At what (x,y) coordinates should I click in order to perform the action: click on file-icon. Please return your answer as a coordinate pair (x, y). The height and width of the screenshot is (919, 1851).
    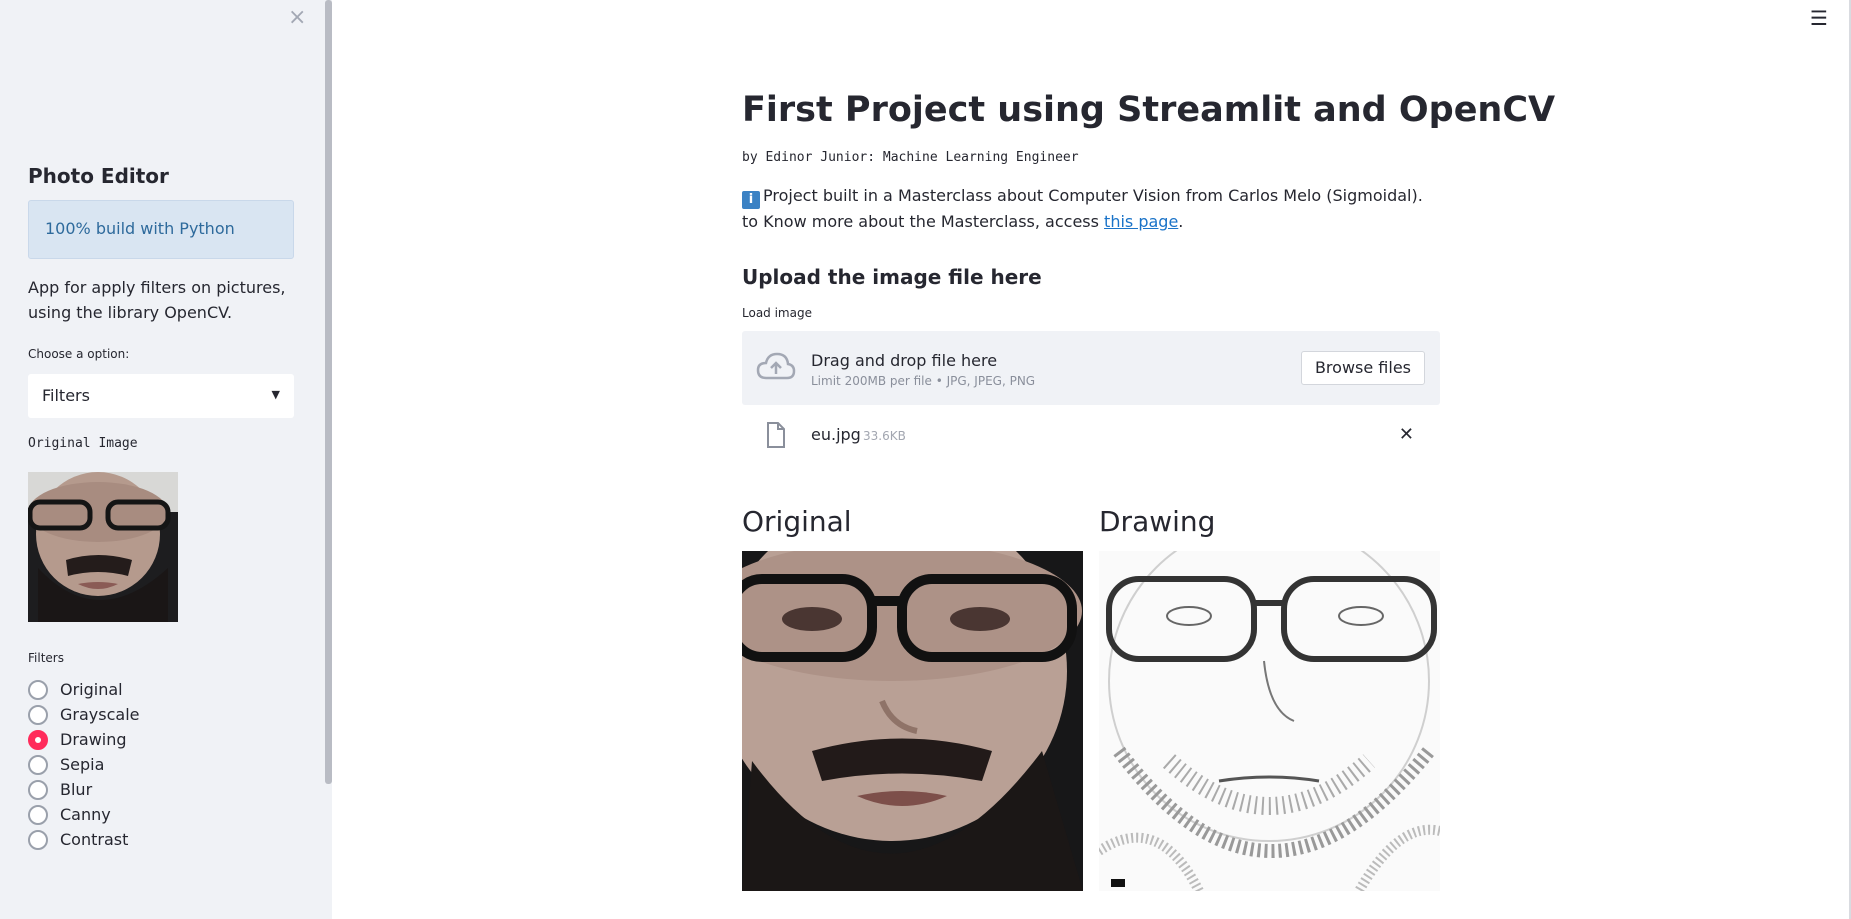
    Looking at the image, I should click on (776, 435).